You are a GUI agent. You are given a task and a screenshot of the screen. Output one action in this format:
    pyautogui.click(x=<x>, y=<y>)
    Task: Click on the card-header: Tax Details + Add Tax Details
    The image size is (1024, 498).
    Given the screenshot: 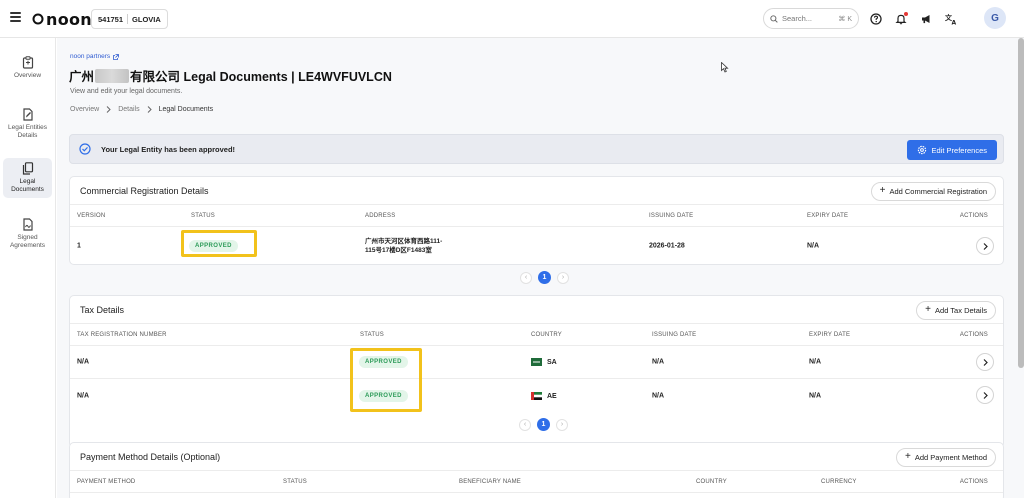 What is the action you would take?
    pyautogui.click(x=536, y=310)
    